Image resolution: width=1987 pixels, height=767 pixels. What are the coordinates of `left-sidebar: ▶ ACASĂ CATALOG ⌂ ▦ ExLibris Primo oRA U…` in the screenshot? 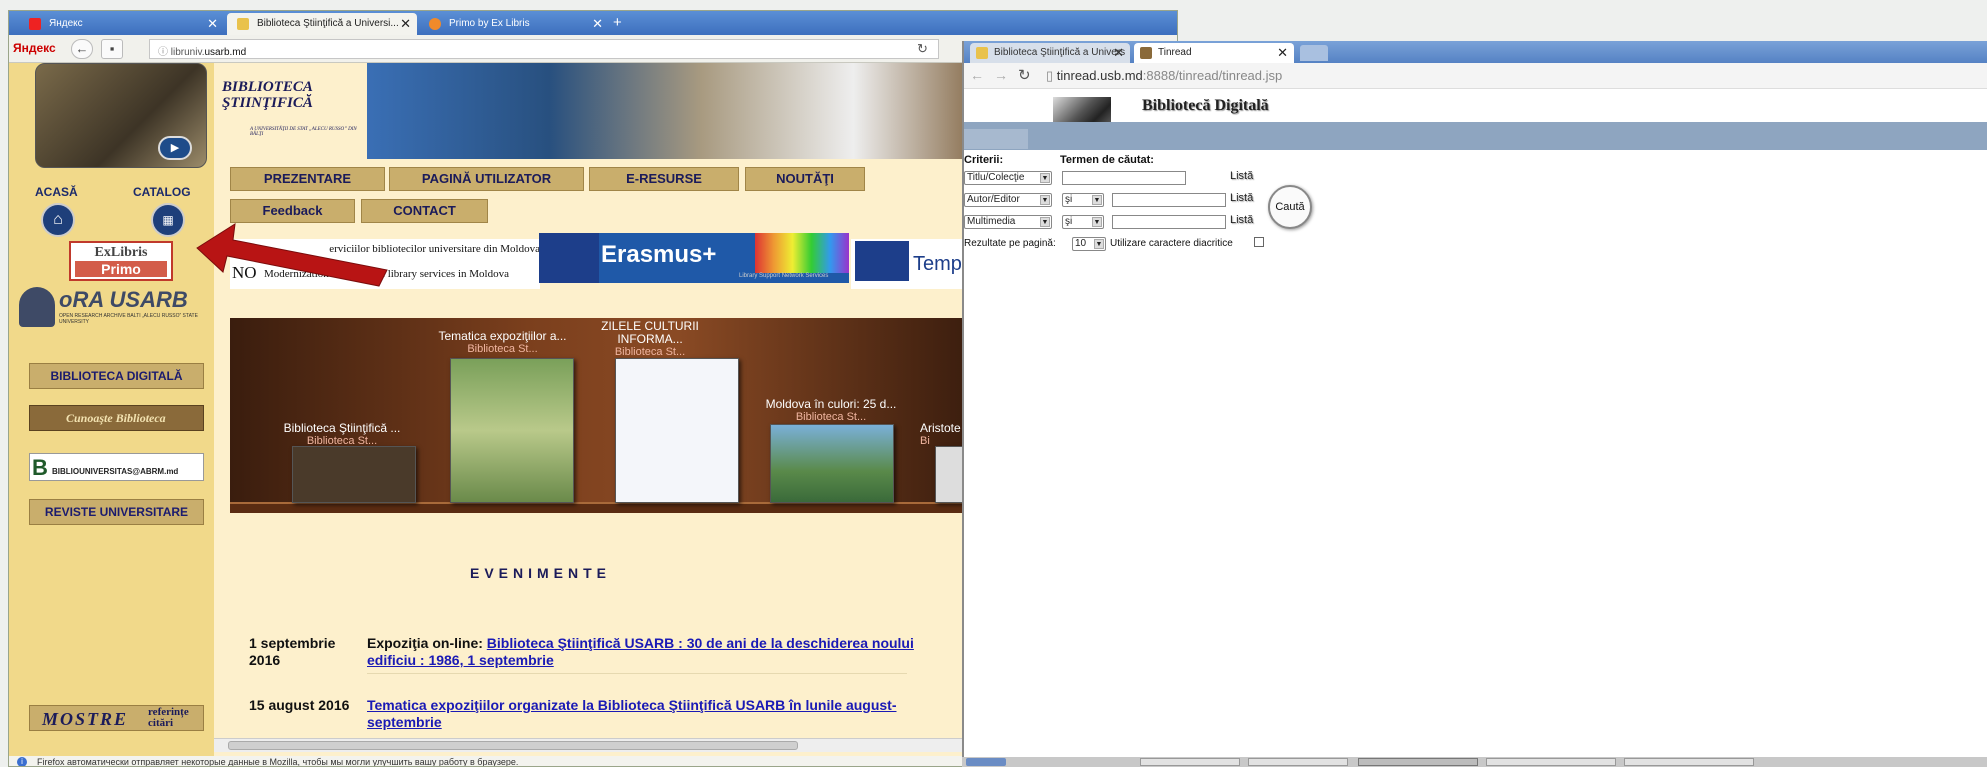 It's located at (111, 409).